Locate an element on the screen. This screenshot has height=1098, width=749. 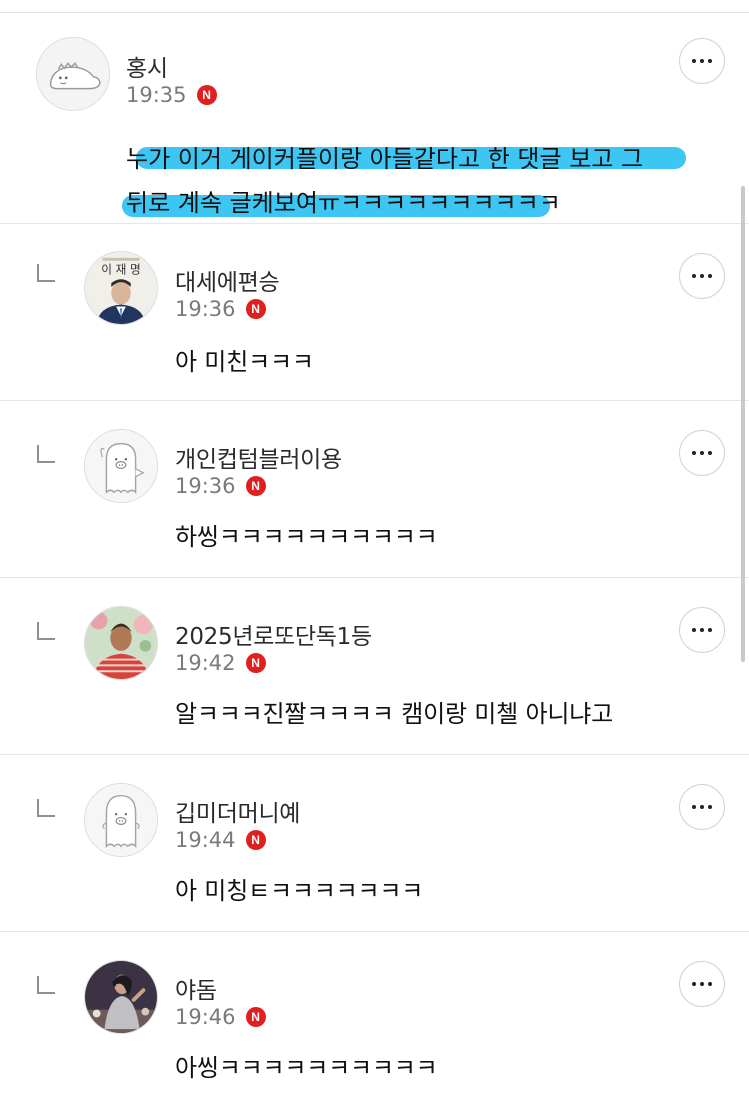
woman-photo-avatar is located at coordinates (121, 997).